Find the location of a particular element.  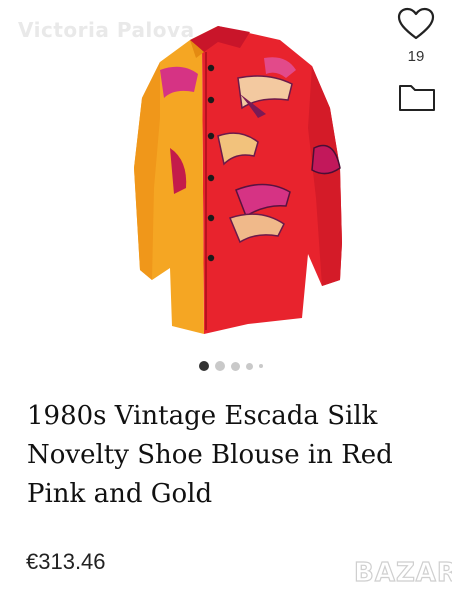

heart-icon is located at coordinates (416, 23).